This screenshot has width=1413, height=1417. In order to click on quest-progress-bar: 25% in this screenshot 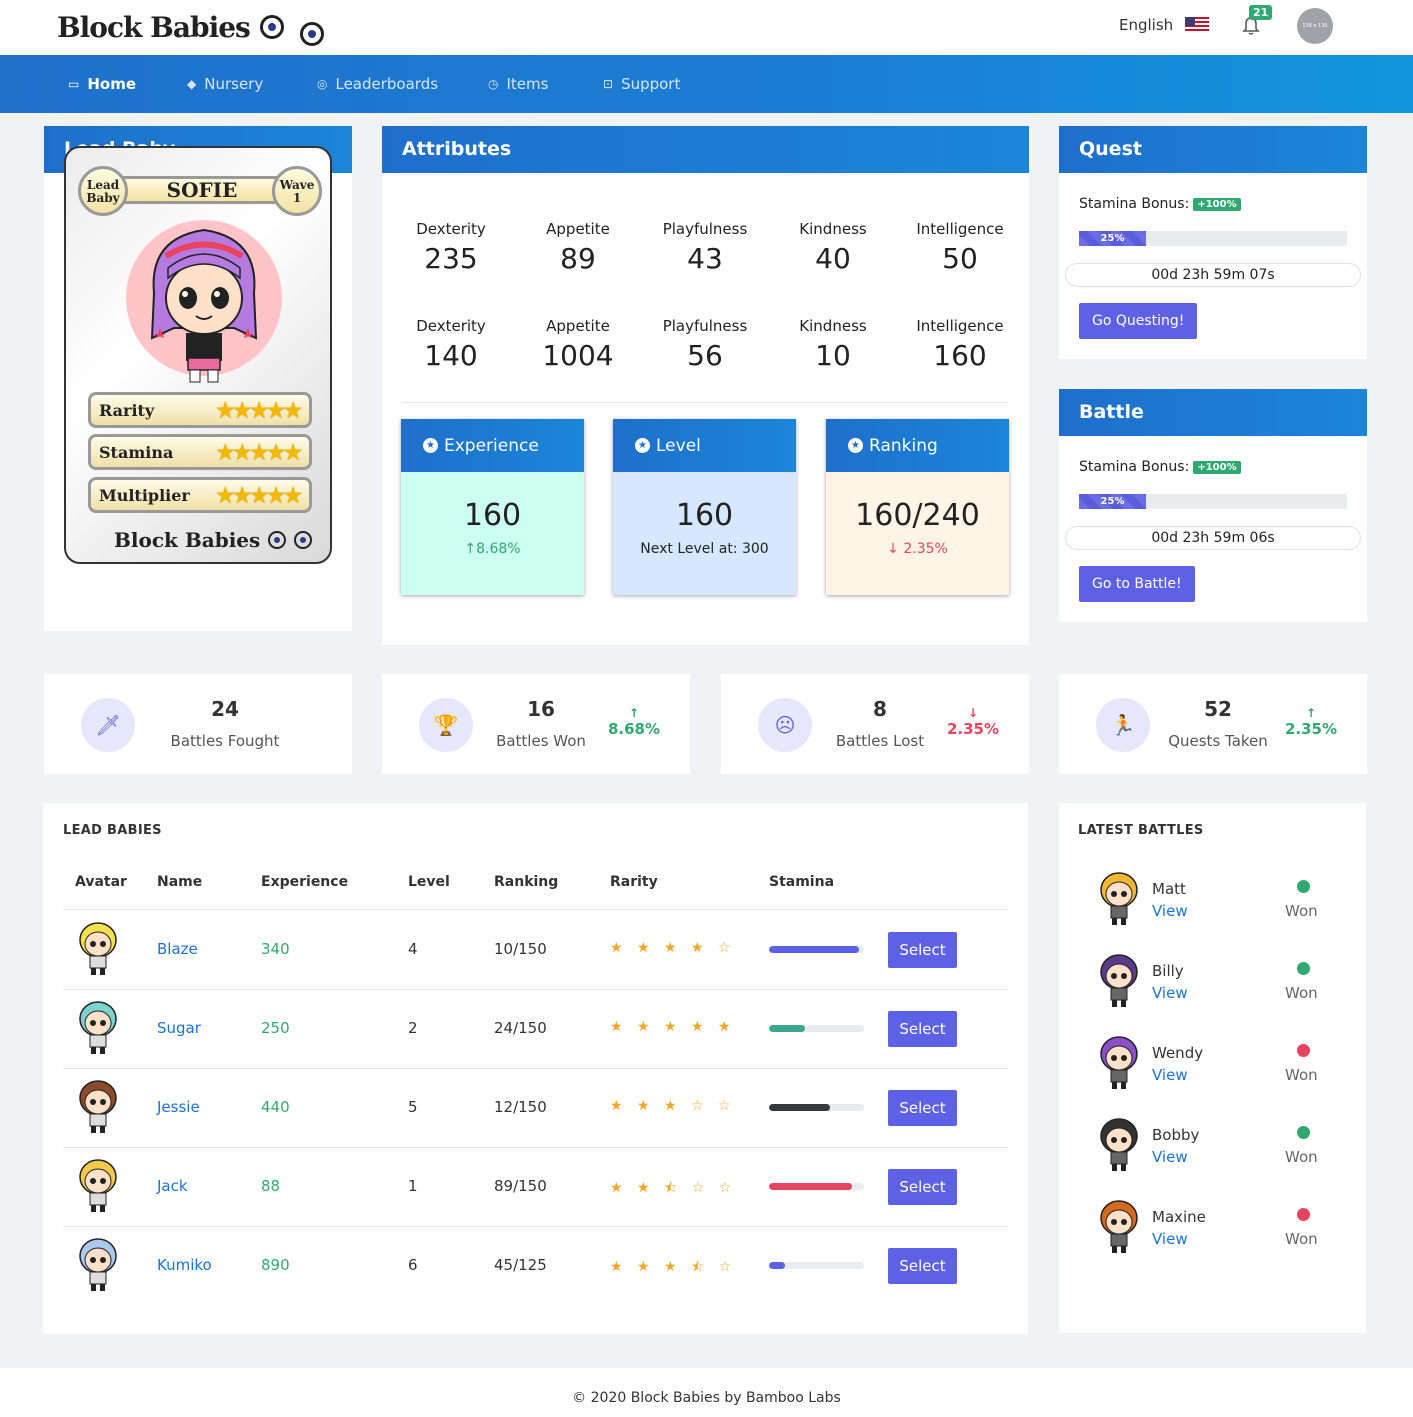, I will do `click(1213, 238)`.